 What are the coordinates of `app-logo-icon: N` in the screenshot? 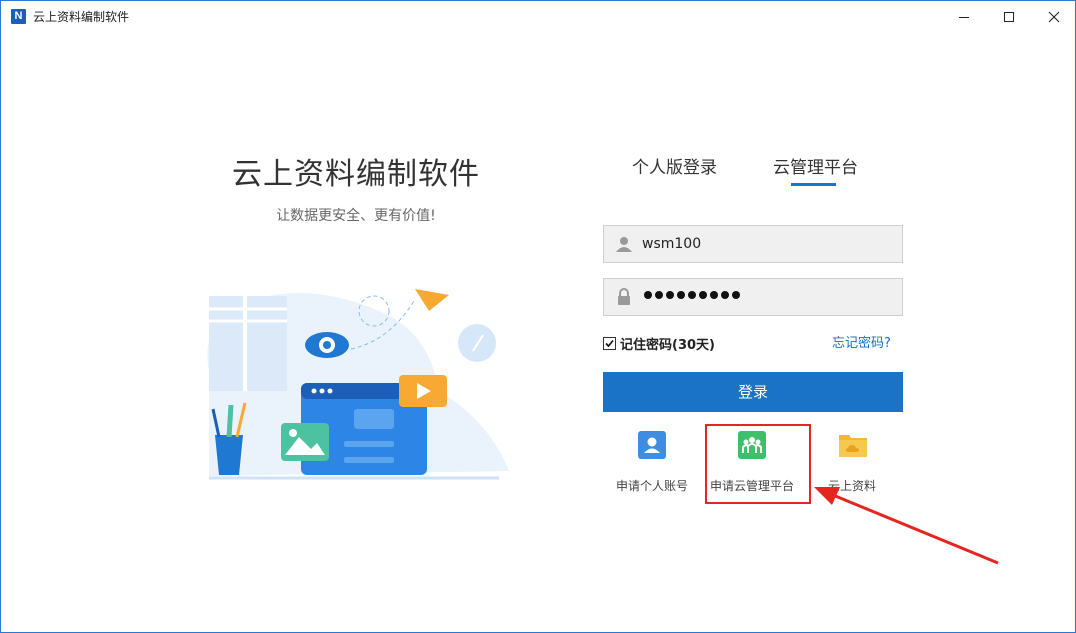 It's located at (18, 16).